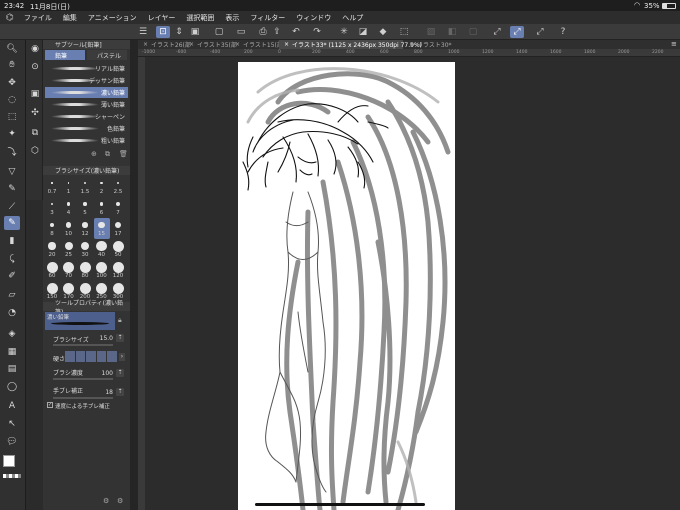 The width and height of the screenshot is (680, 510). Describe the element at coordinates (232, 18) in the screenshot. I see `menu-view: 表示` at that location.